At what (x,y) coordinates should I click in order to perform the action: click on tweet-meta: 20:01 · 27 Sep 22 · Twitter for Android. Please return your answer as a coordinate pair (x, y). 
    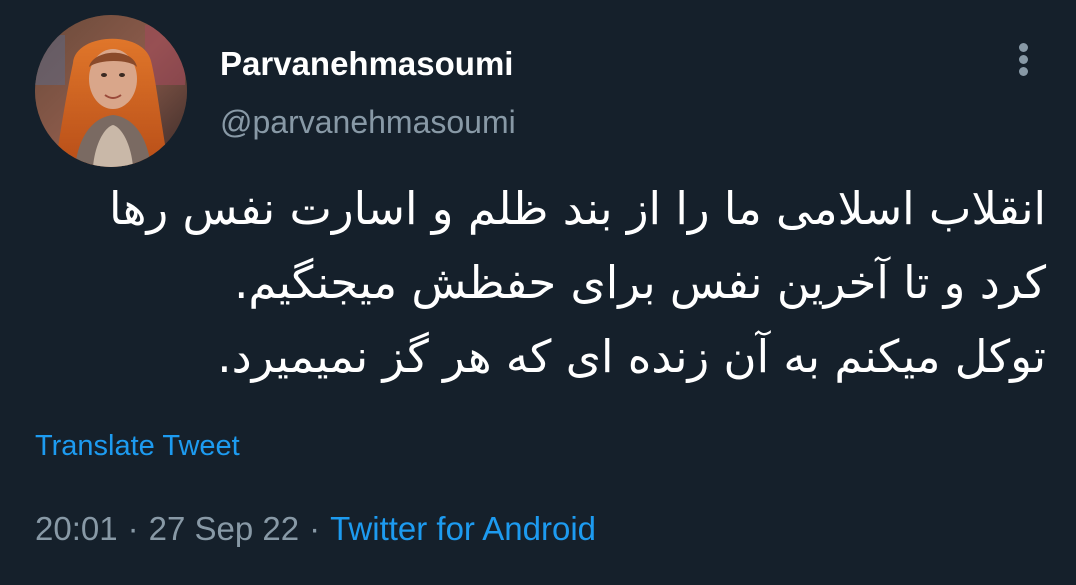
    Looking at the image, I should click on (315, 529).